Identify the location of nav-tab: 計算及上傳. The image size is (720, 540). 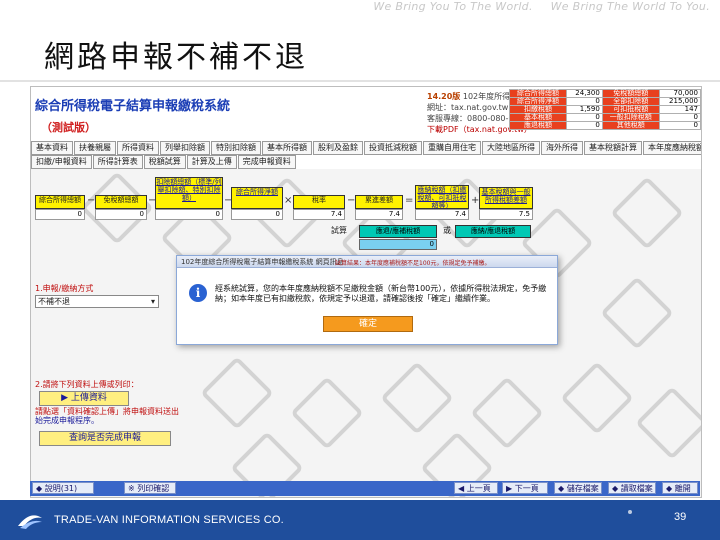
(211, 162).